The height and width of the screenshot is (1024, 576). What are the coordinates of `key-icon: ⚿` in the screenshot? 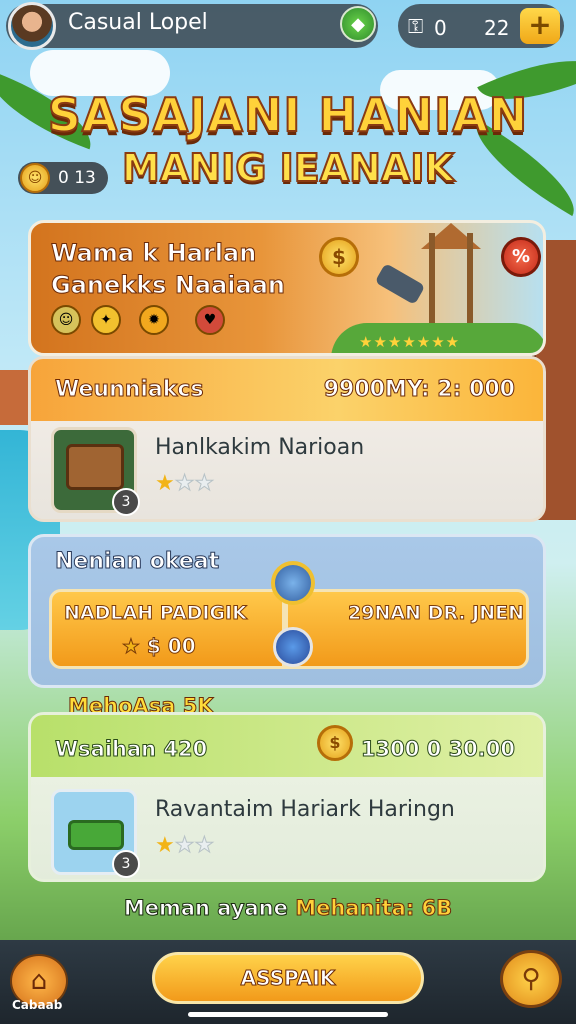 It's located at (416, 26).